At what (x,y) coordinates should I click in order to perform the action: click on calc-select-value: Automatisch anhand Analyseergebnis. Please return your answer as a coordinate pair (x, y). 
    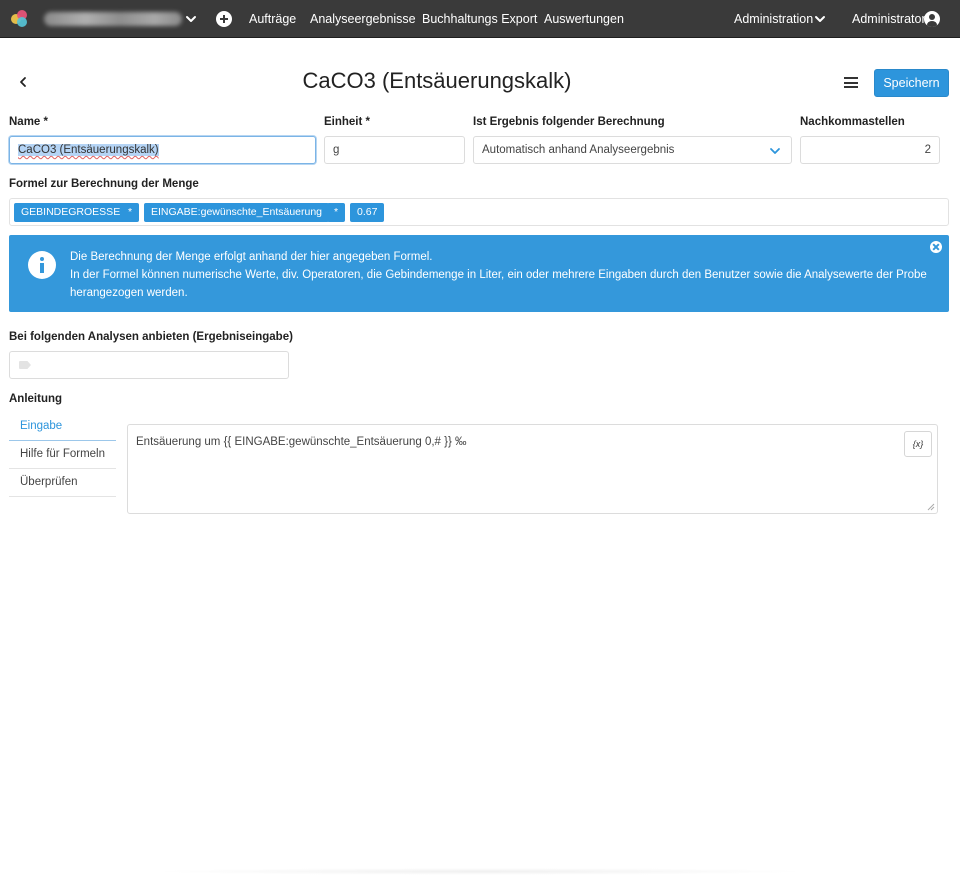
    Looking at the image, I should click on (578, 150).